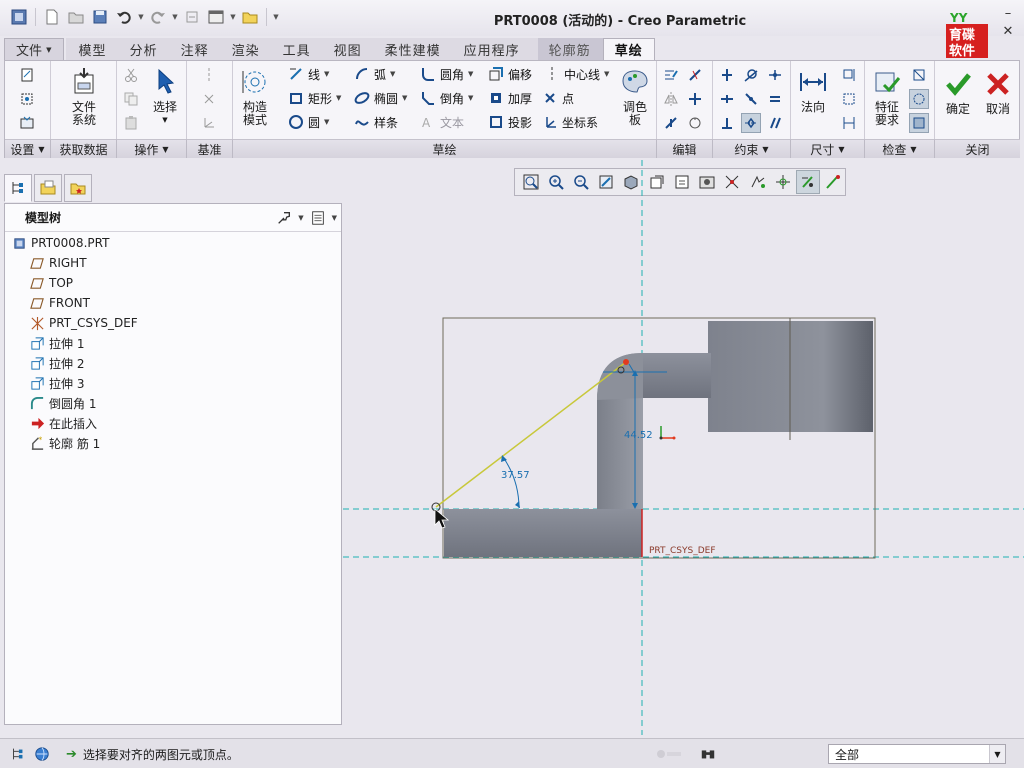  What do you see at coordinates (1008, 31) in the screenshot?
I see `close-icon: ✕` at bounding box center [1008, 31].